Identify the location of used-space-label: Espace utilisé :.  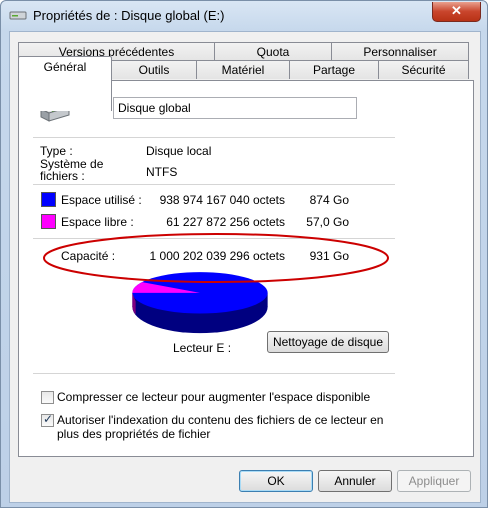
(101, 200).